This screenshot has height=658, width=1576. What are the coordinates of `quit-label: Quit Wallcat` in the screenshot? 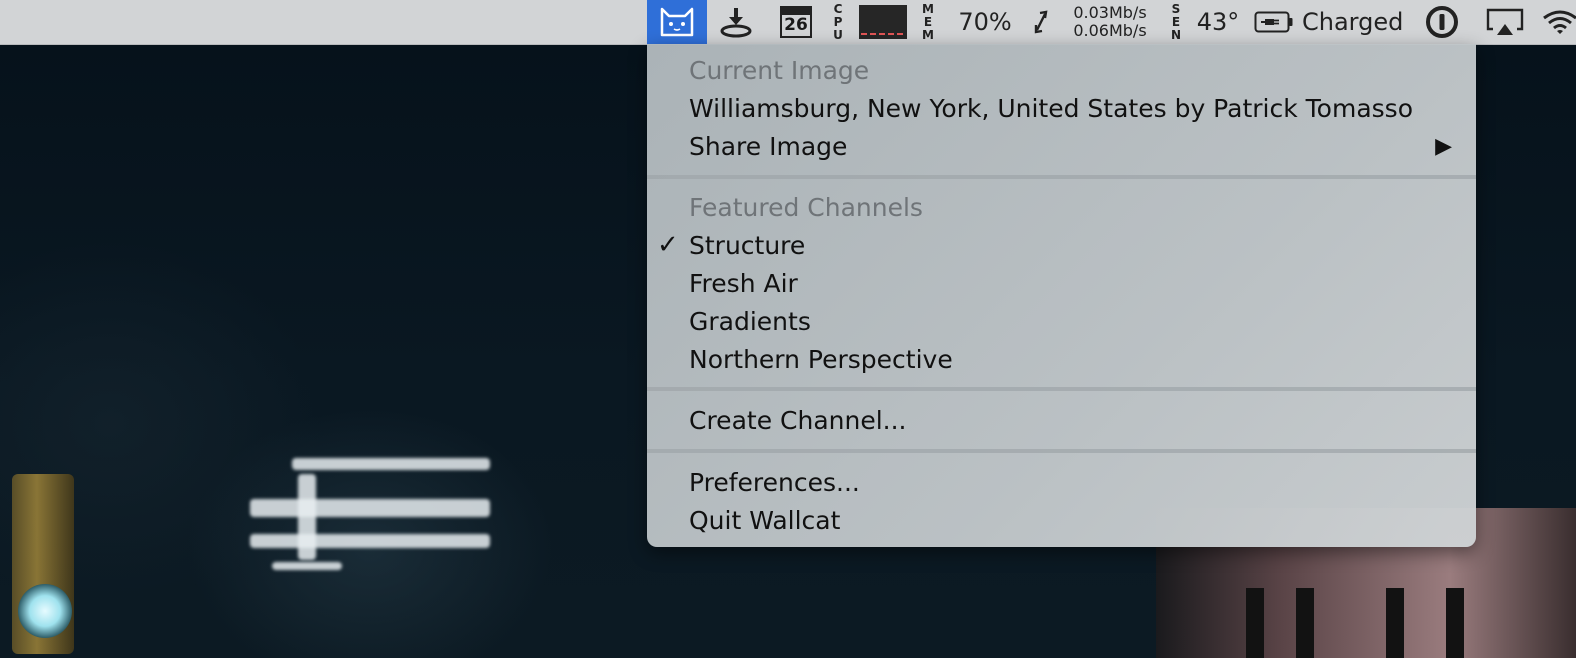 It's located at (765, 520).